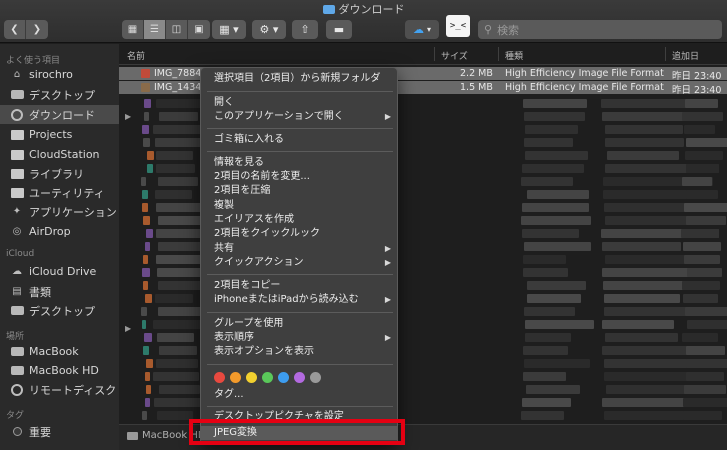  What do you see at coordinates (299, 163) in the screenshot?
I see `menu-item-get-info: 情報を見る` at bounding box center [299, 163].